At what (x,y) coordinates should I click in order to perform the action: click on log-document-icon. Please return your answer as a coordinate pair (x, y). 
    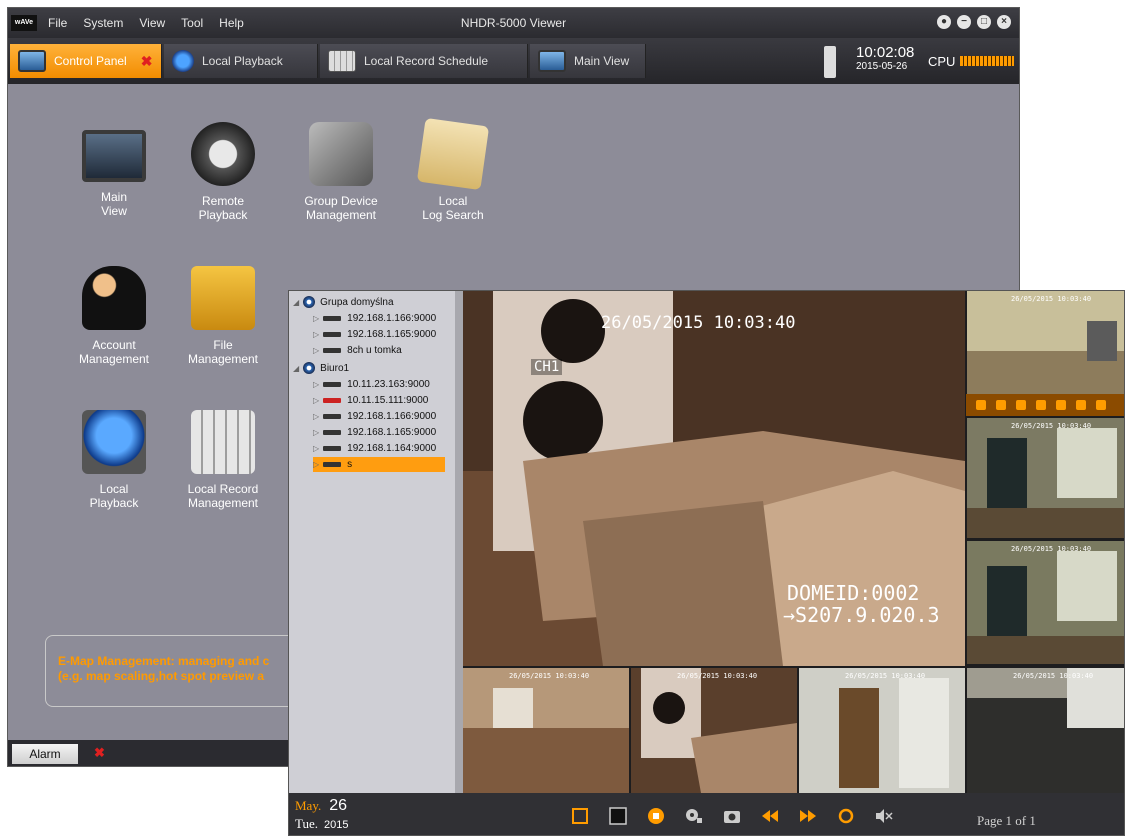
    Looking at the image, I should click on (453, 154).